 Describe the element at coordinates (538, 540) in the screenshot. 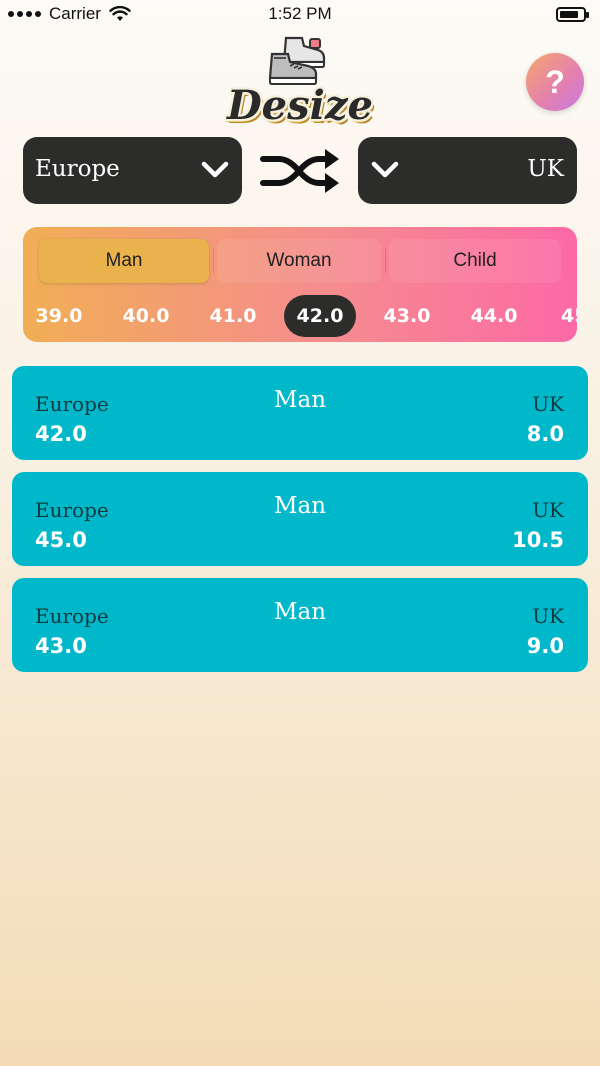

I see `result-to-size: 10.5` at that location.